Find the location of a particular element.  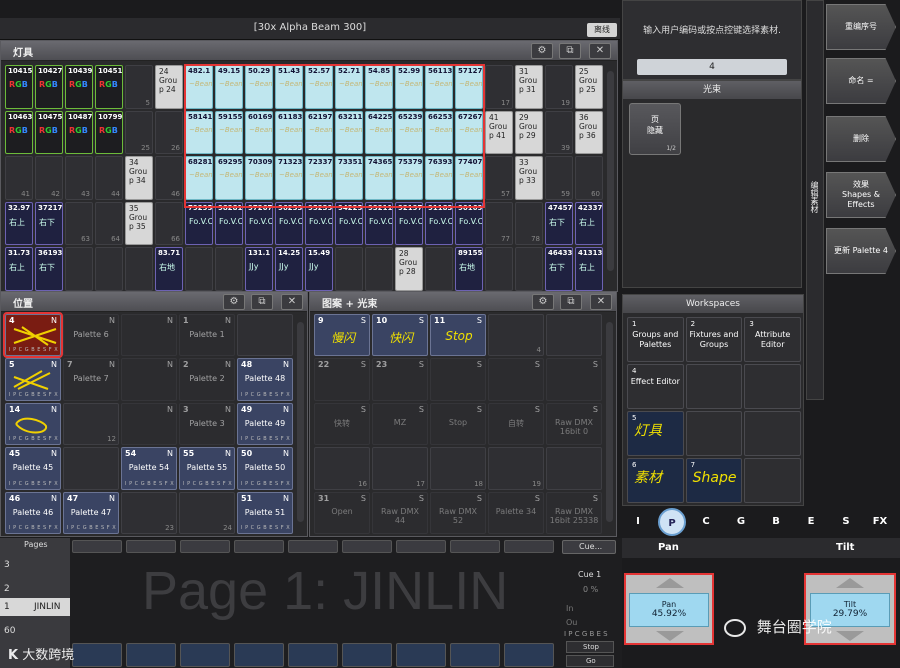

fixture-cell-position: 94225 Fo.V.C is located at coordinates (349, 223).